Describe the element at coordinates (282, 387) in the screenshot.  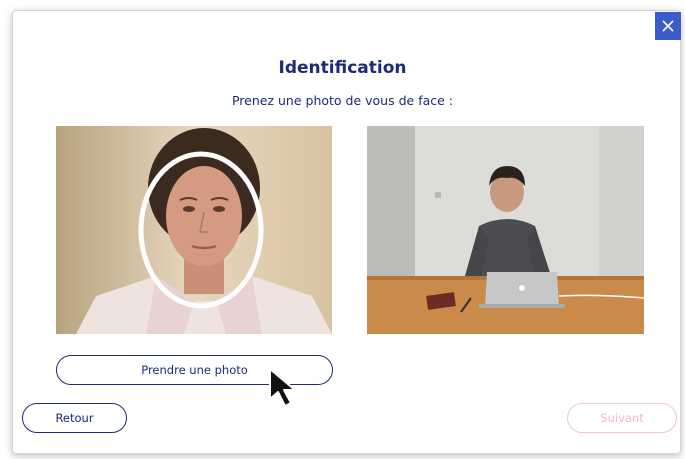
I see `mouse-pointer-icon` at that location.